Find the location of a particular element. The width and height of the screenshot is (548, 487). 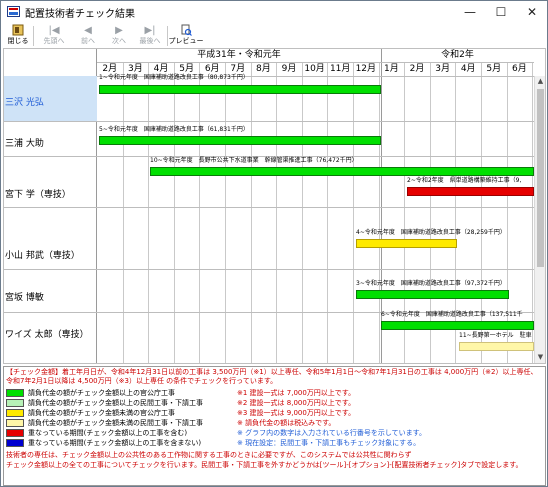

legend-item: 請負代金の額がチェック金額以上の民間工事・下請工事 is located at coordinates (104, 403).